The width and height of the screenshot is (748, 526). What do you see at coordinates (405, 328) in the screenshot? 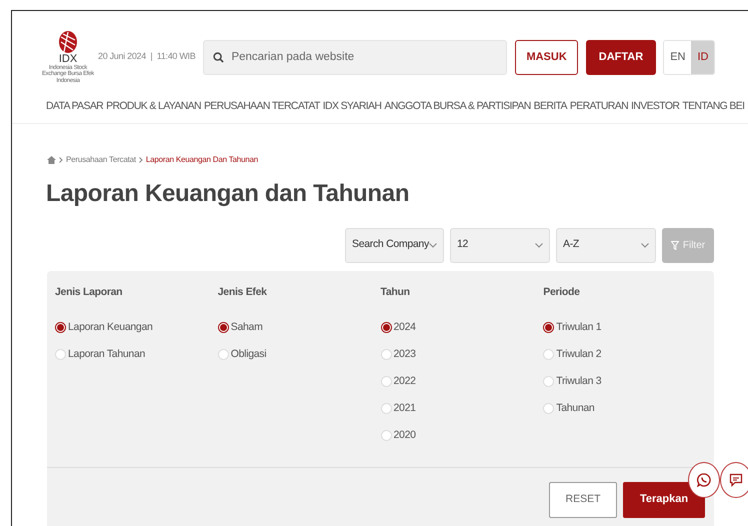
I see `radio-label: 2024` at bounding box center [405, 328].